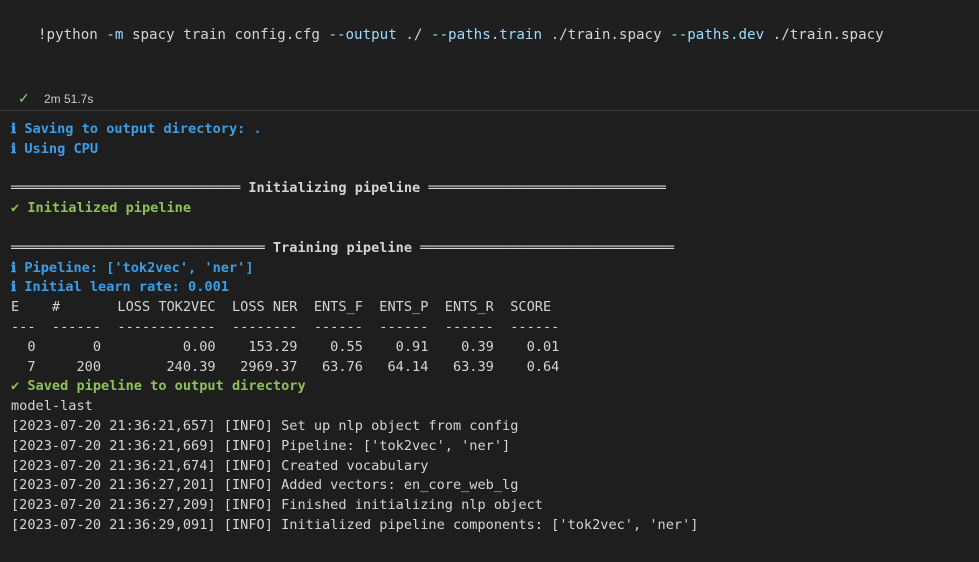 Image resolution: width=979 pixels, height=562 pixels. Describe the element at coordinates (69, 98) in the screenshot. I see `execution-duration: 2m 51.7s` at that location.